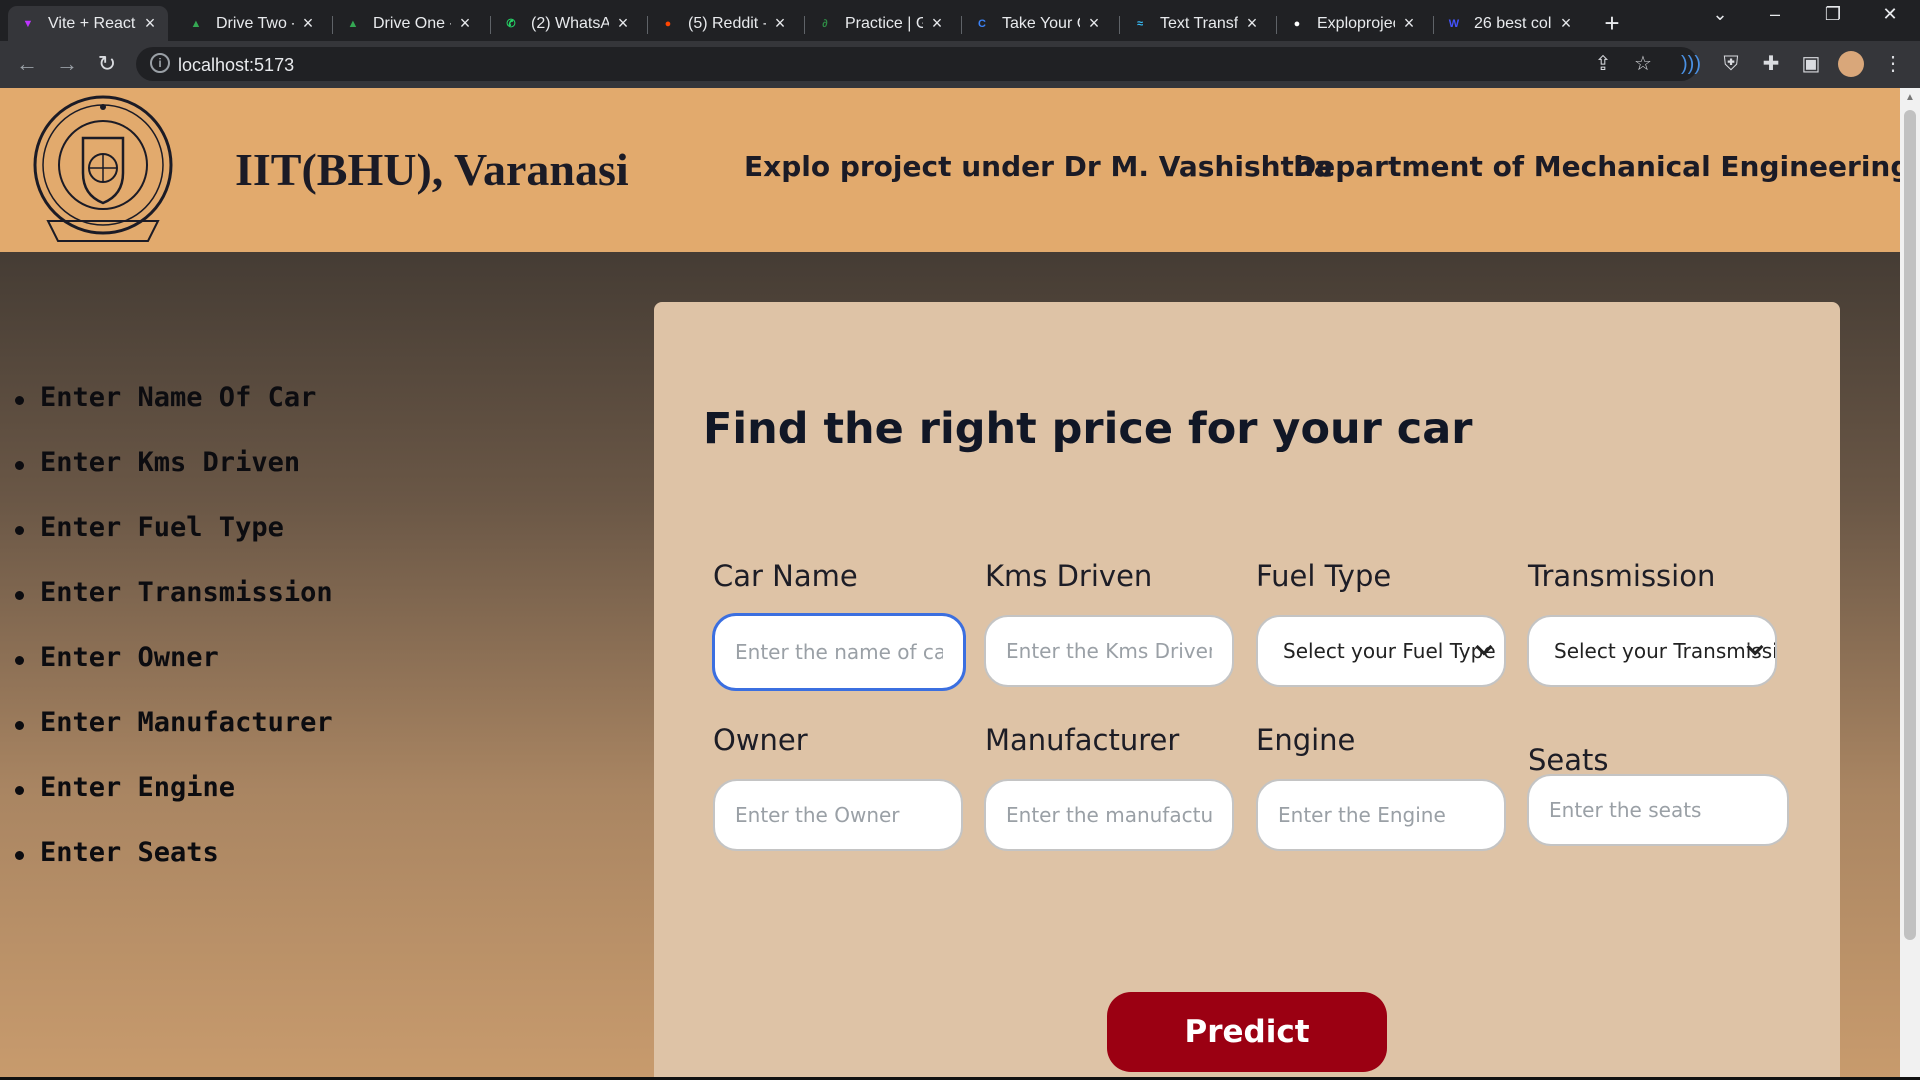 This screenshot has width=1920, height=1080. What do you see at coordinates (785, 576) in the screenshot?
I see `car-name-label: Car Name` at bounding box center [785, 576].